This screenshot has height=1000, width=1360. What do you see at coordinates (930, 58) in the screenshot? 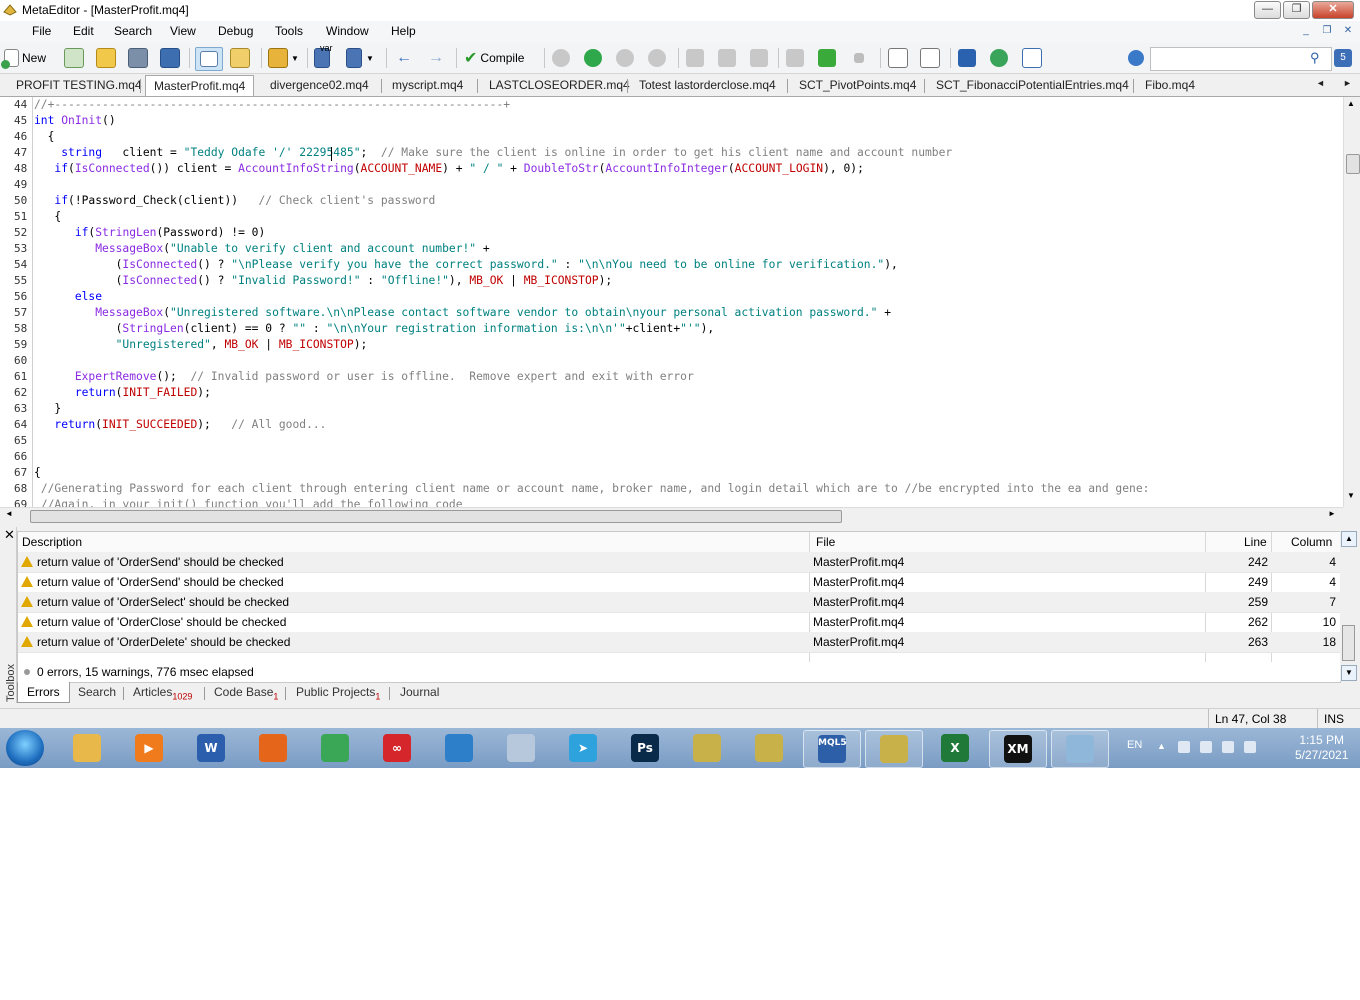
I see `compare-button` at bounding box center [930, 58].